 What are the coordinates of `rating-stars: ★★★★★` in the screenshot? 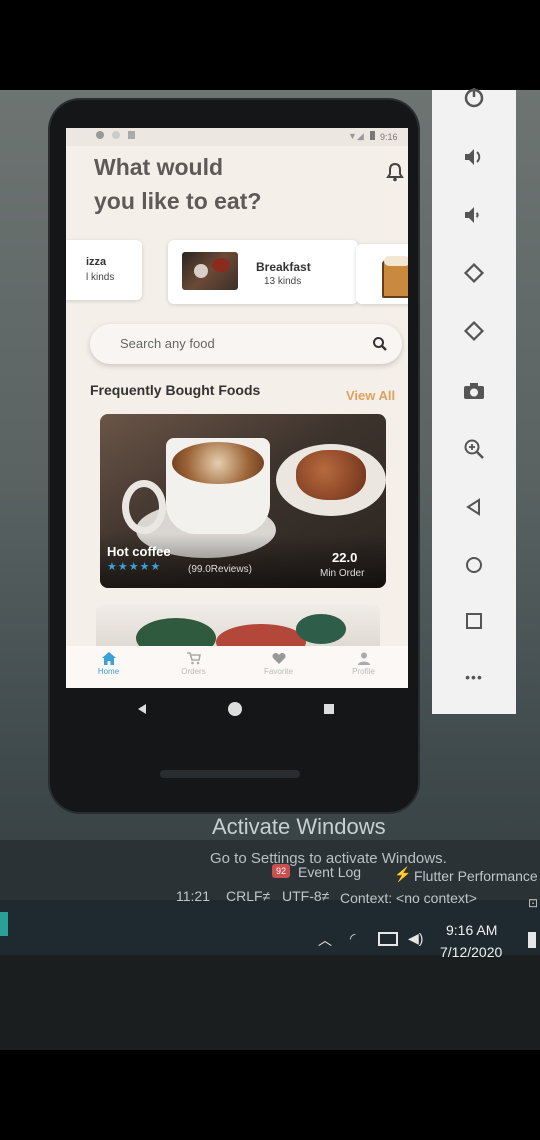 It's located at (134, 567).